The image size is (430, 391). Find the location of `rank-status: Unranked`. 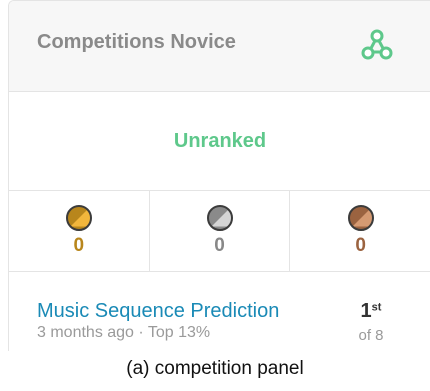

rank-status: Unranked is located at coordinates (220, 140).